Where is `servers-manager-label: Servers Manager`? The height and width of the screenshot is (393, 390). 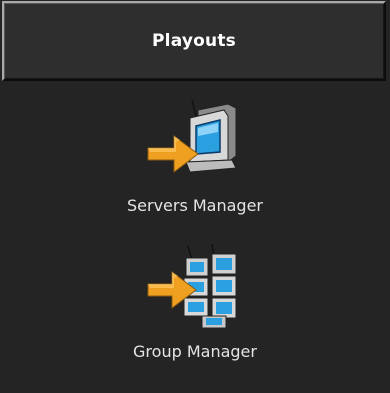
servers-manager-label: Servers Manager is located at coordinates (195, 205).